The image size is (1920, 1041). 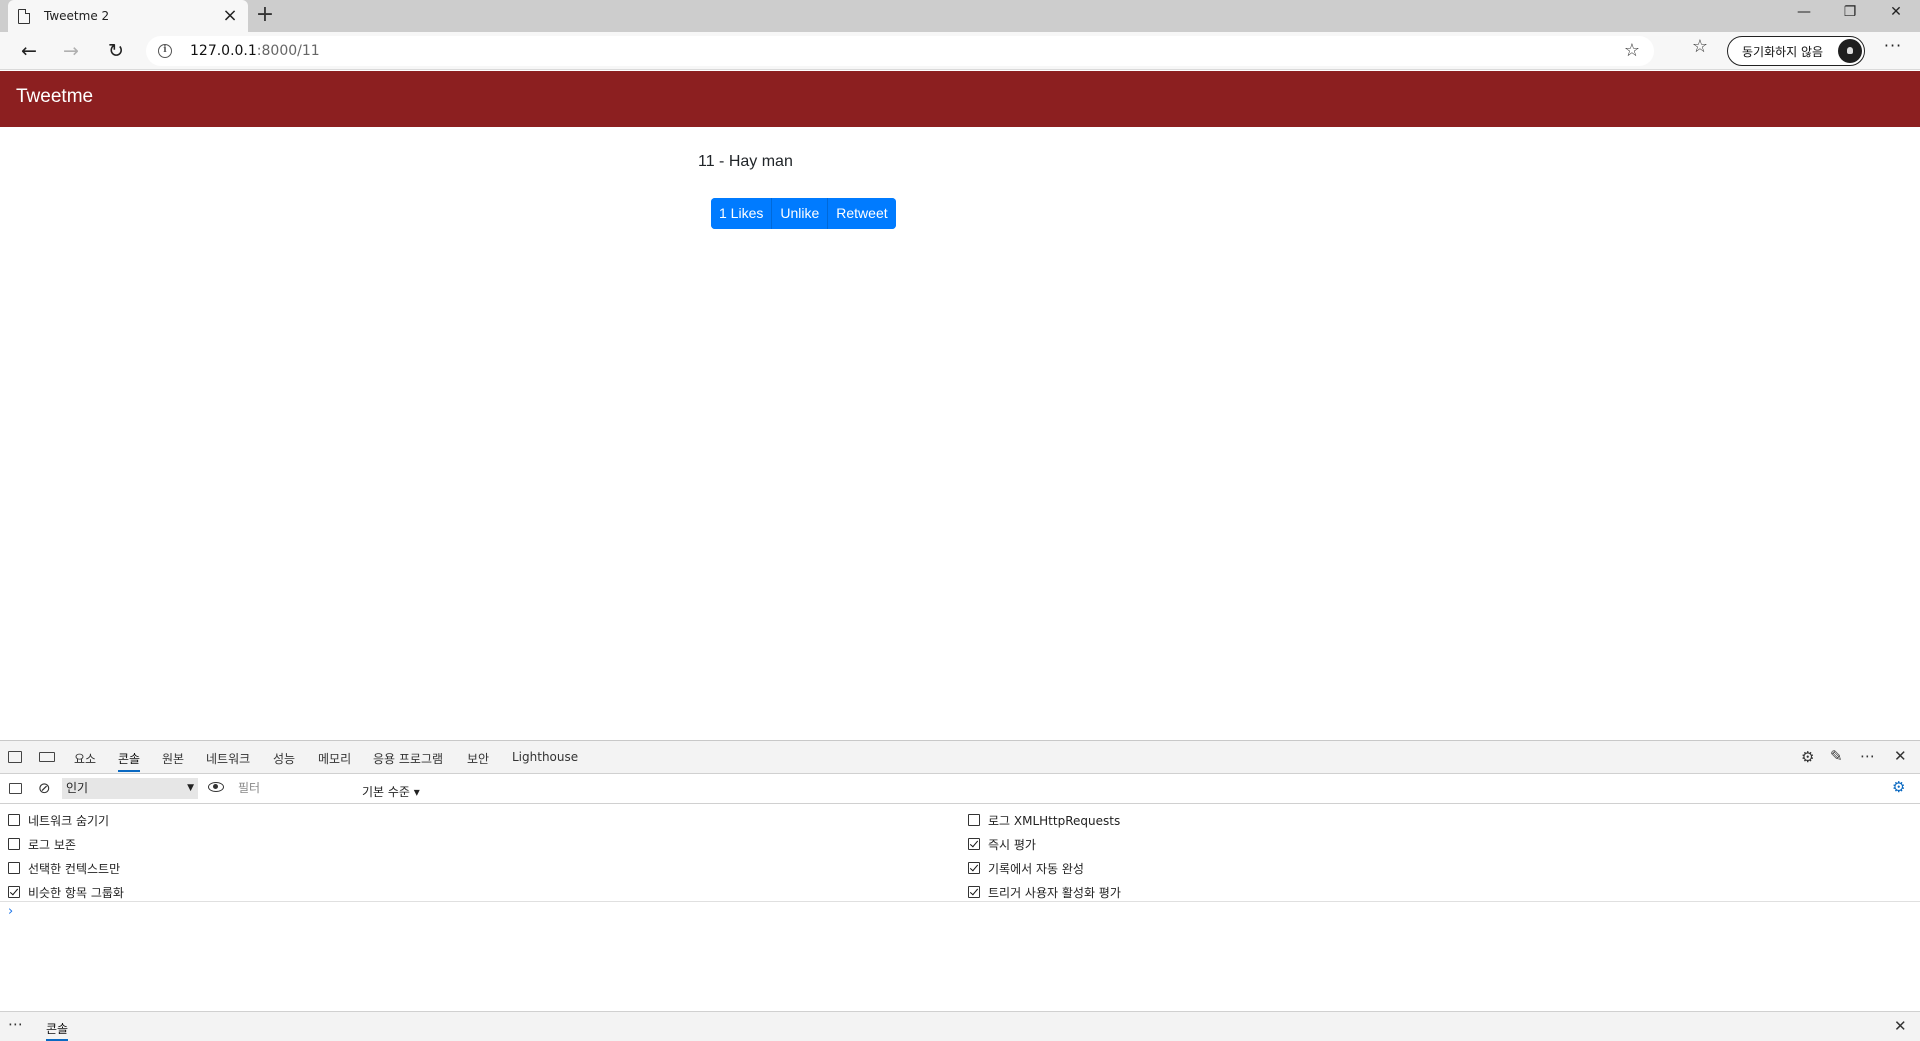 I want to click on tab-close-icon: ×, so click(x=230, y=16).